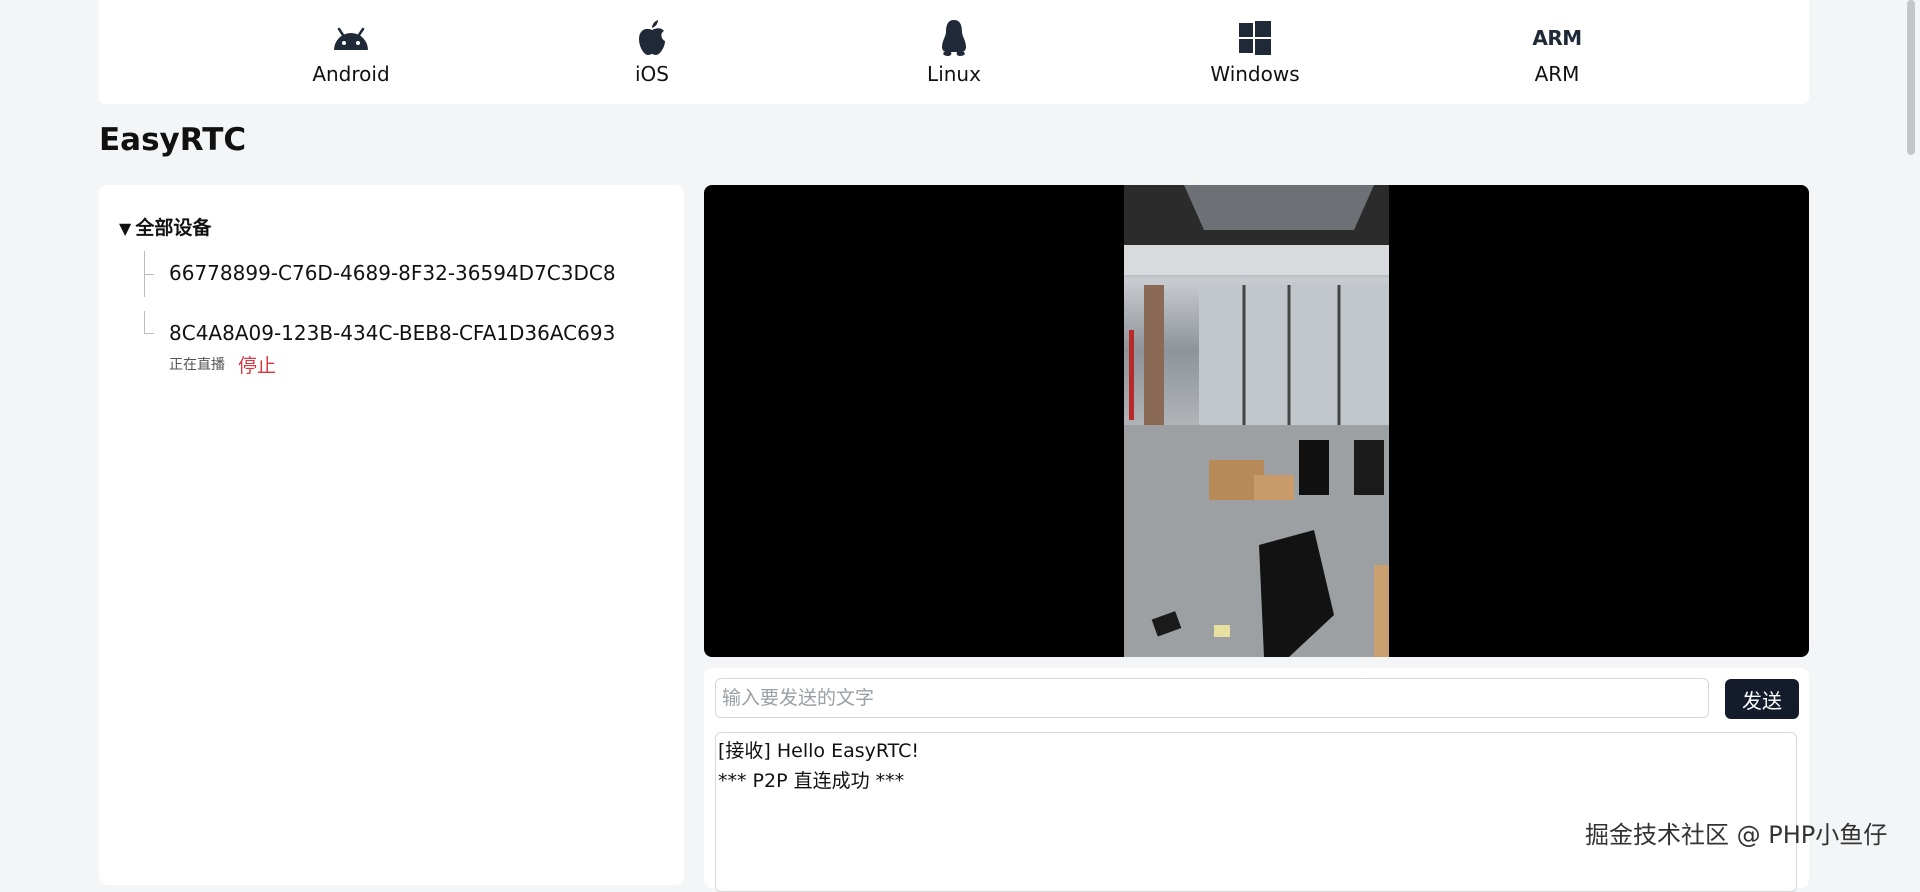 The width and height of the screenshot is (1920, 892). Describe the element at coordinates (1212, 698) in the screenshot. I see `message-input` at that location.